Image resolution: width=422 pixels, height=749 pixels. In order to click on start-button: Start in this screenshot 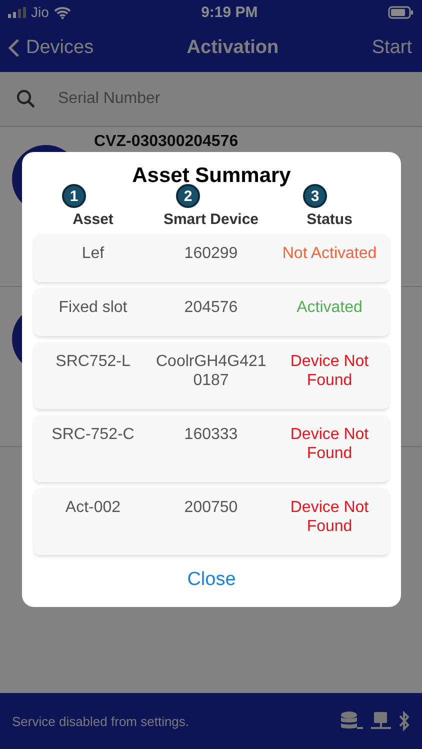, I will do `click(392, 48)`.